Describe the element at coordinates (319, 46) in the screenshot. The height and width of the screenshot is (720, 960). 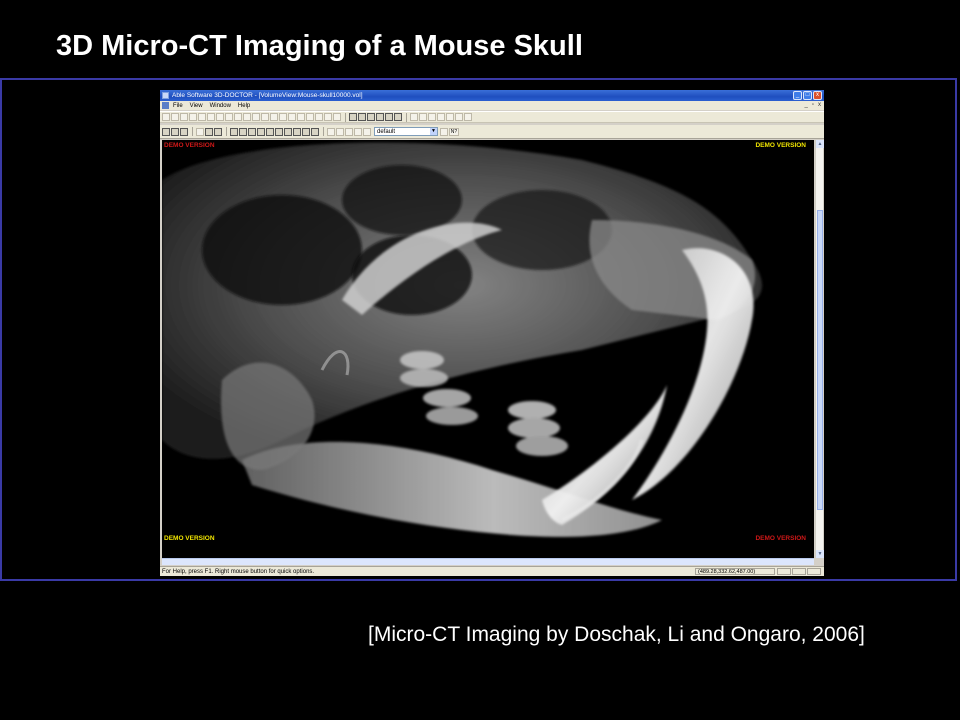
I see `slide-title: 3D Micro-CT Imaging of a Mouse Skull` at that location.